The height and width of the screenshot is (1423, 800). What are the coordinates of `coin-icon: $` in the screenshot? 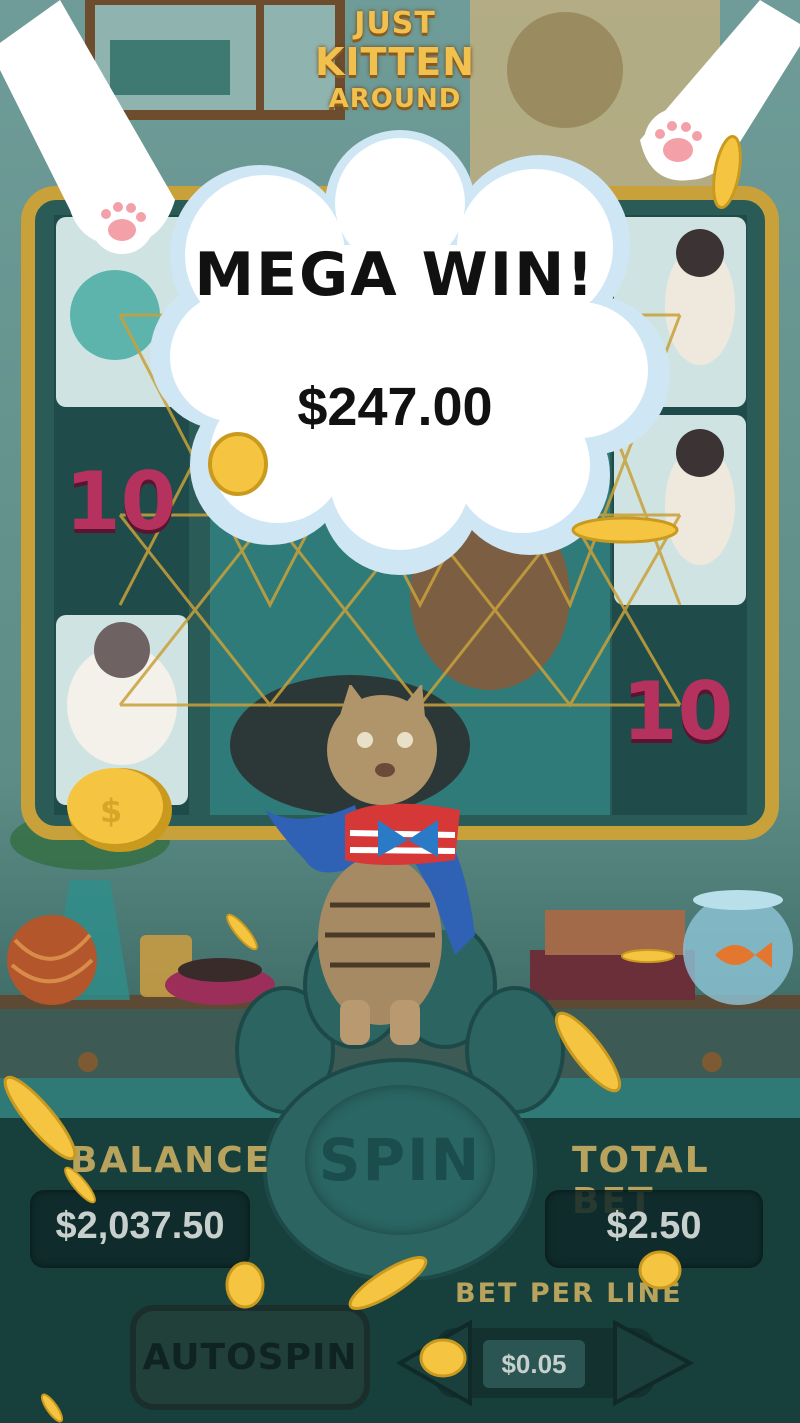 It's located at (119, 810).